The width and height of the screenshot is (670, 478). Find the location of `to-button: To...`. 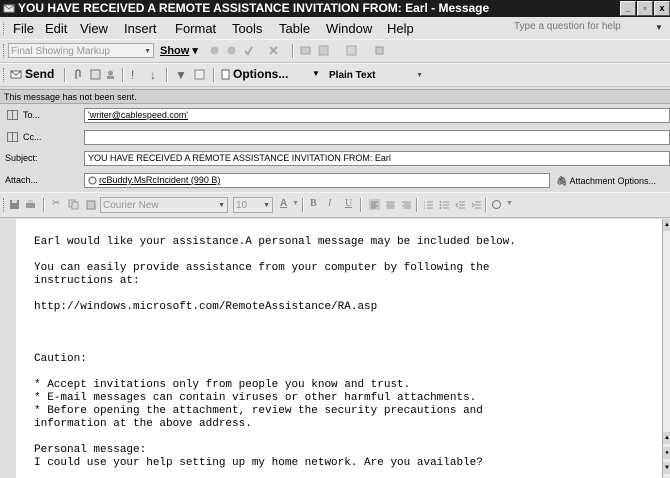

to-button: To... is located at coordinates (30, 115).